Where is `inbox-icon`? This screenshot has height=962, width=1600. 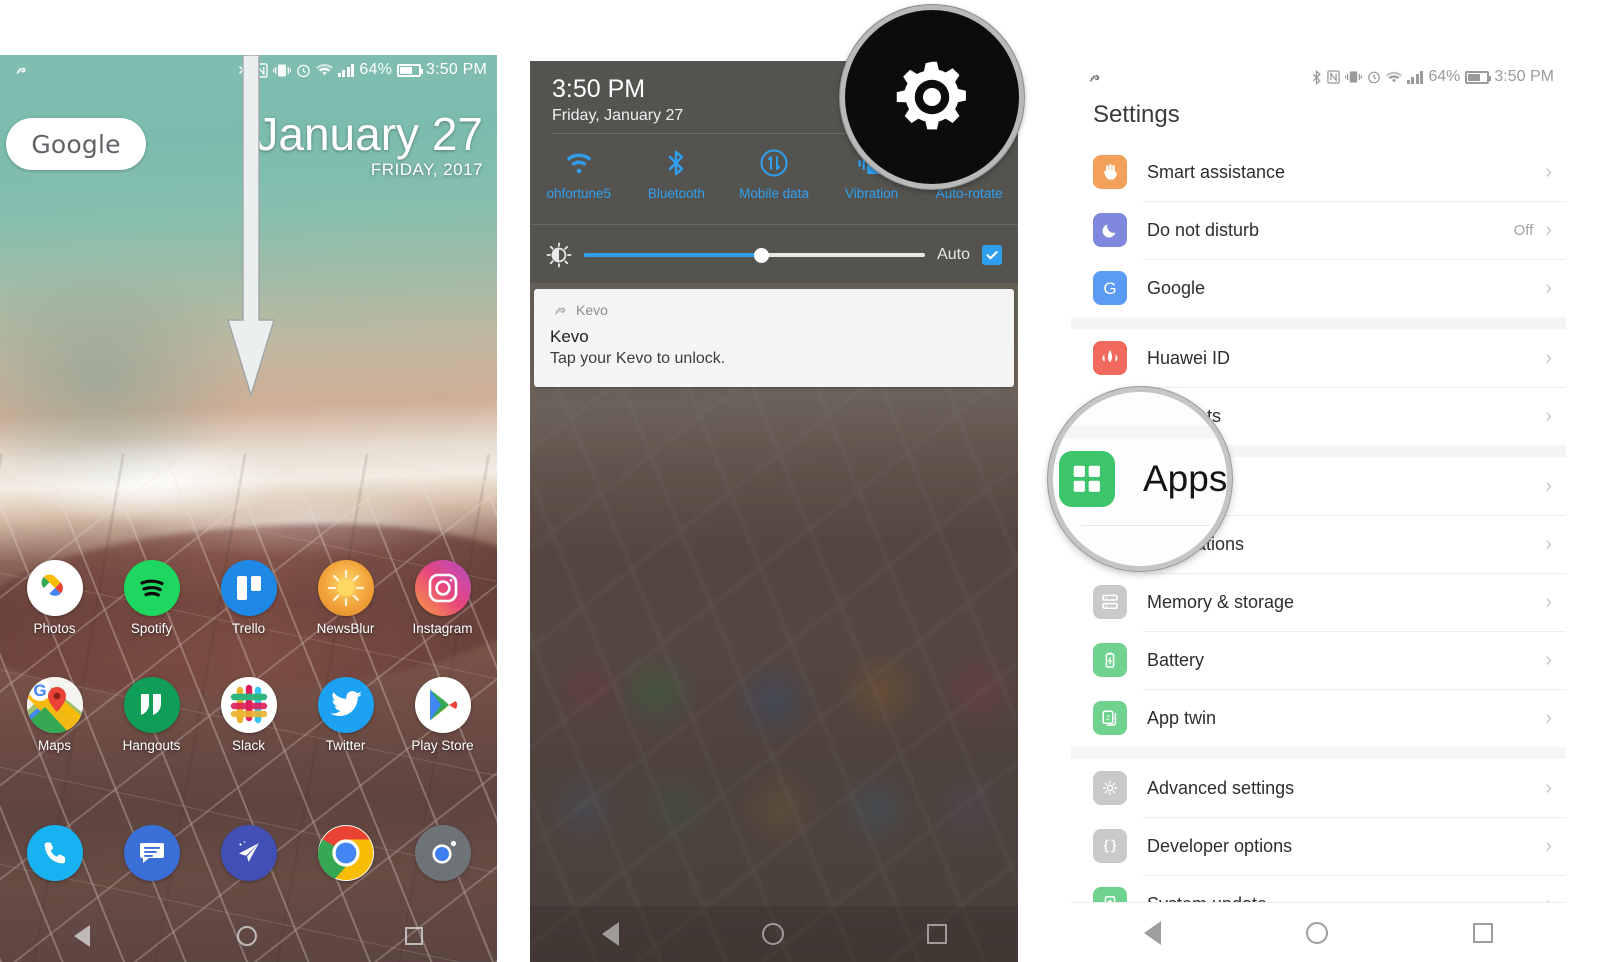 inbox-icon is located at coordinates (248, 853).